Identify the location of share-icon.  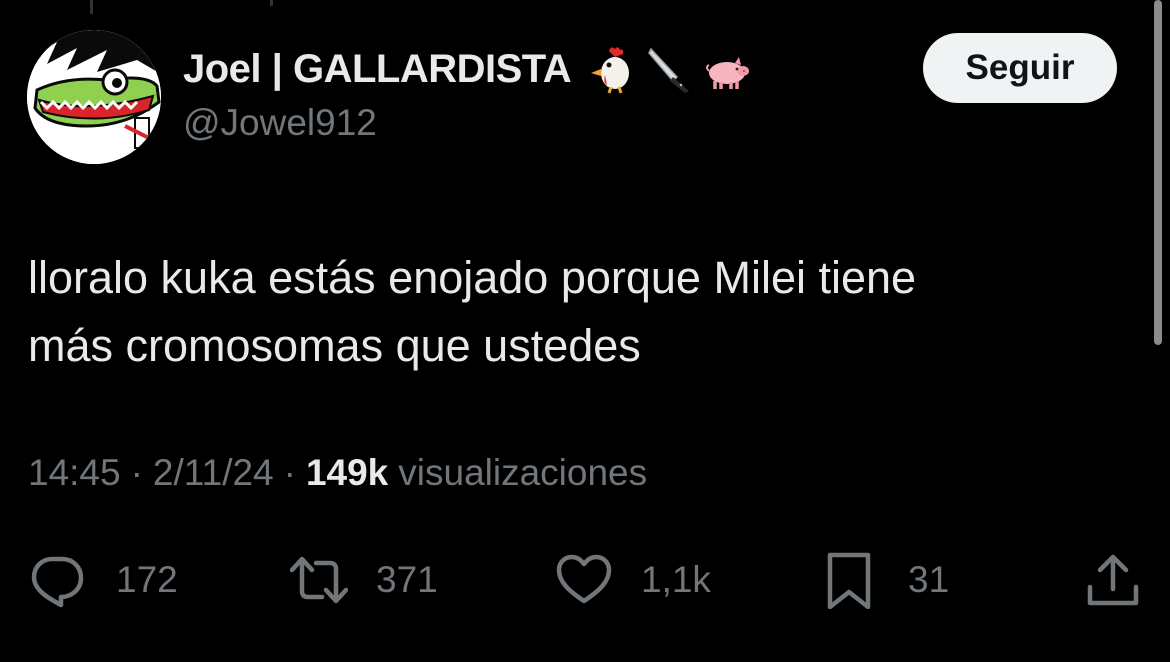
(1113, 580).